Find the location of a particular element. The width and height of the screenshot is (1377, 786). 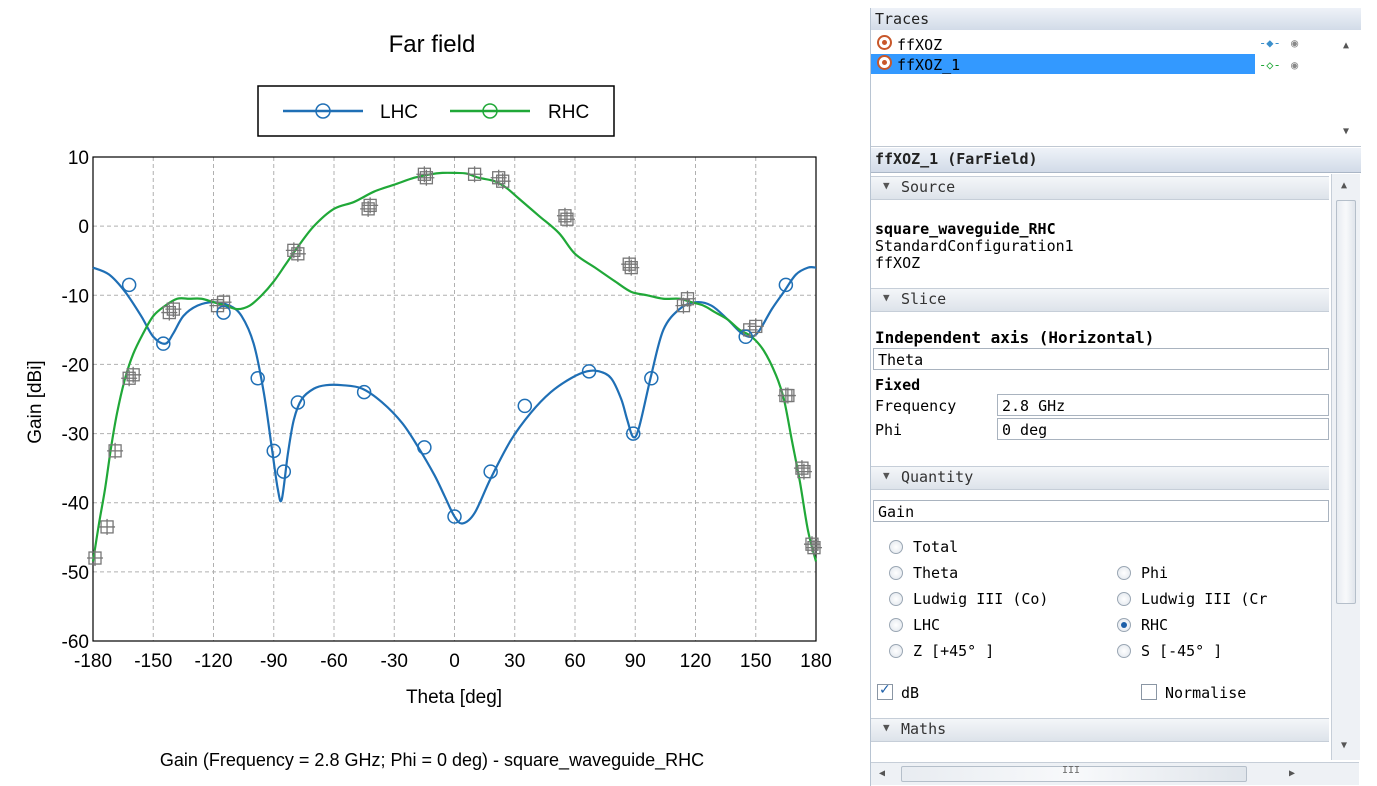

frequency-field: 2.8 GHz is located at coordinates (1163, 405).